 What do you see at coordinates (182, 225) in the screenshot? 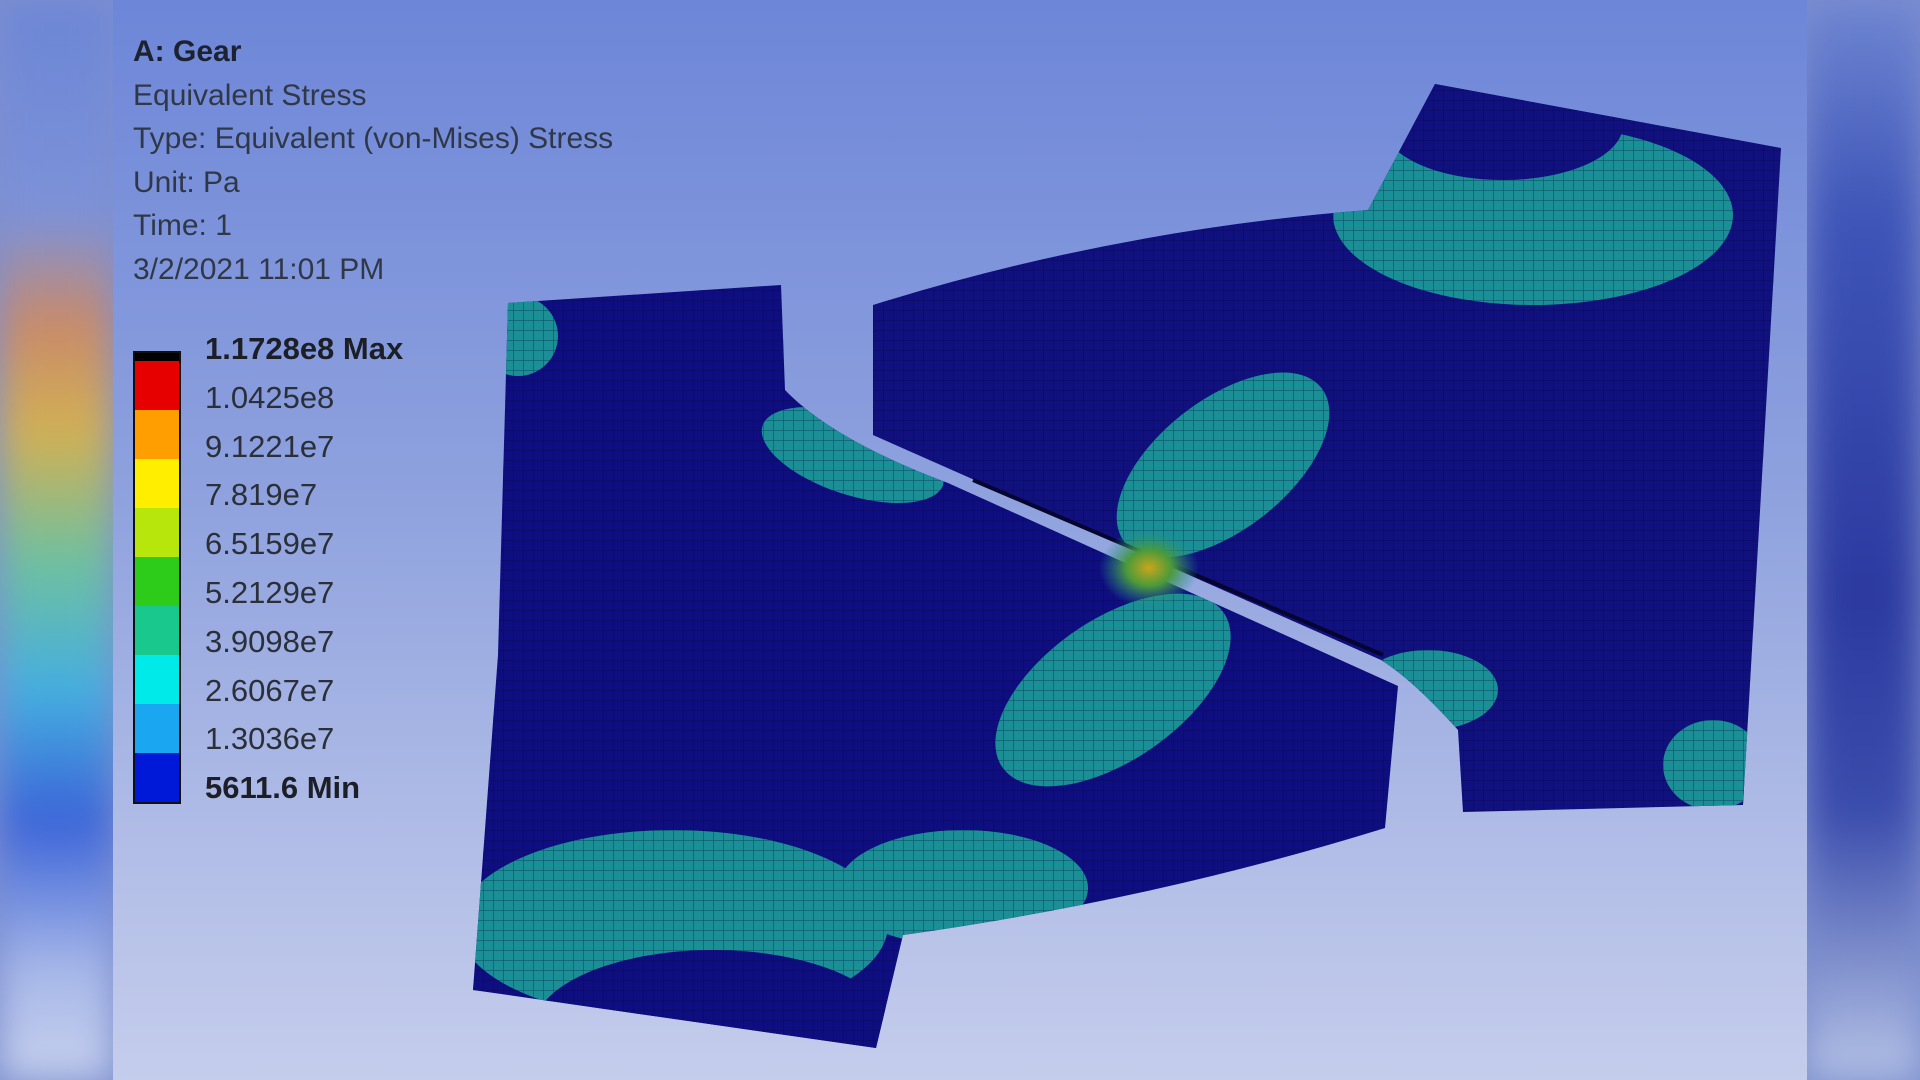
I see `result-time: Time: 1` at bounding box center [182, 225].